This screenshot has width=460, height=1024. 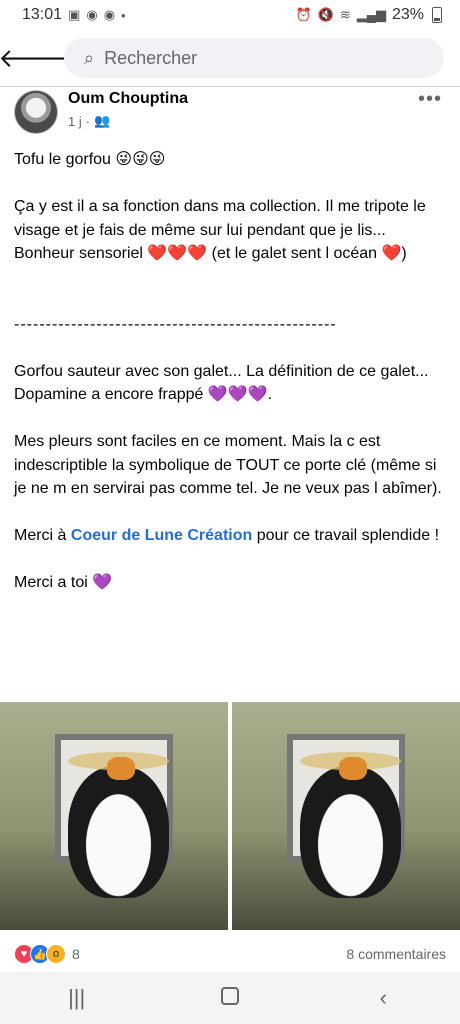 I want to click on tagged-page-link: Coeur de Lune Création, so click(x=161, y=535).